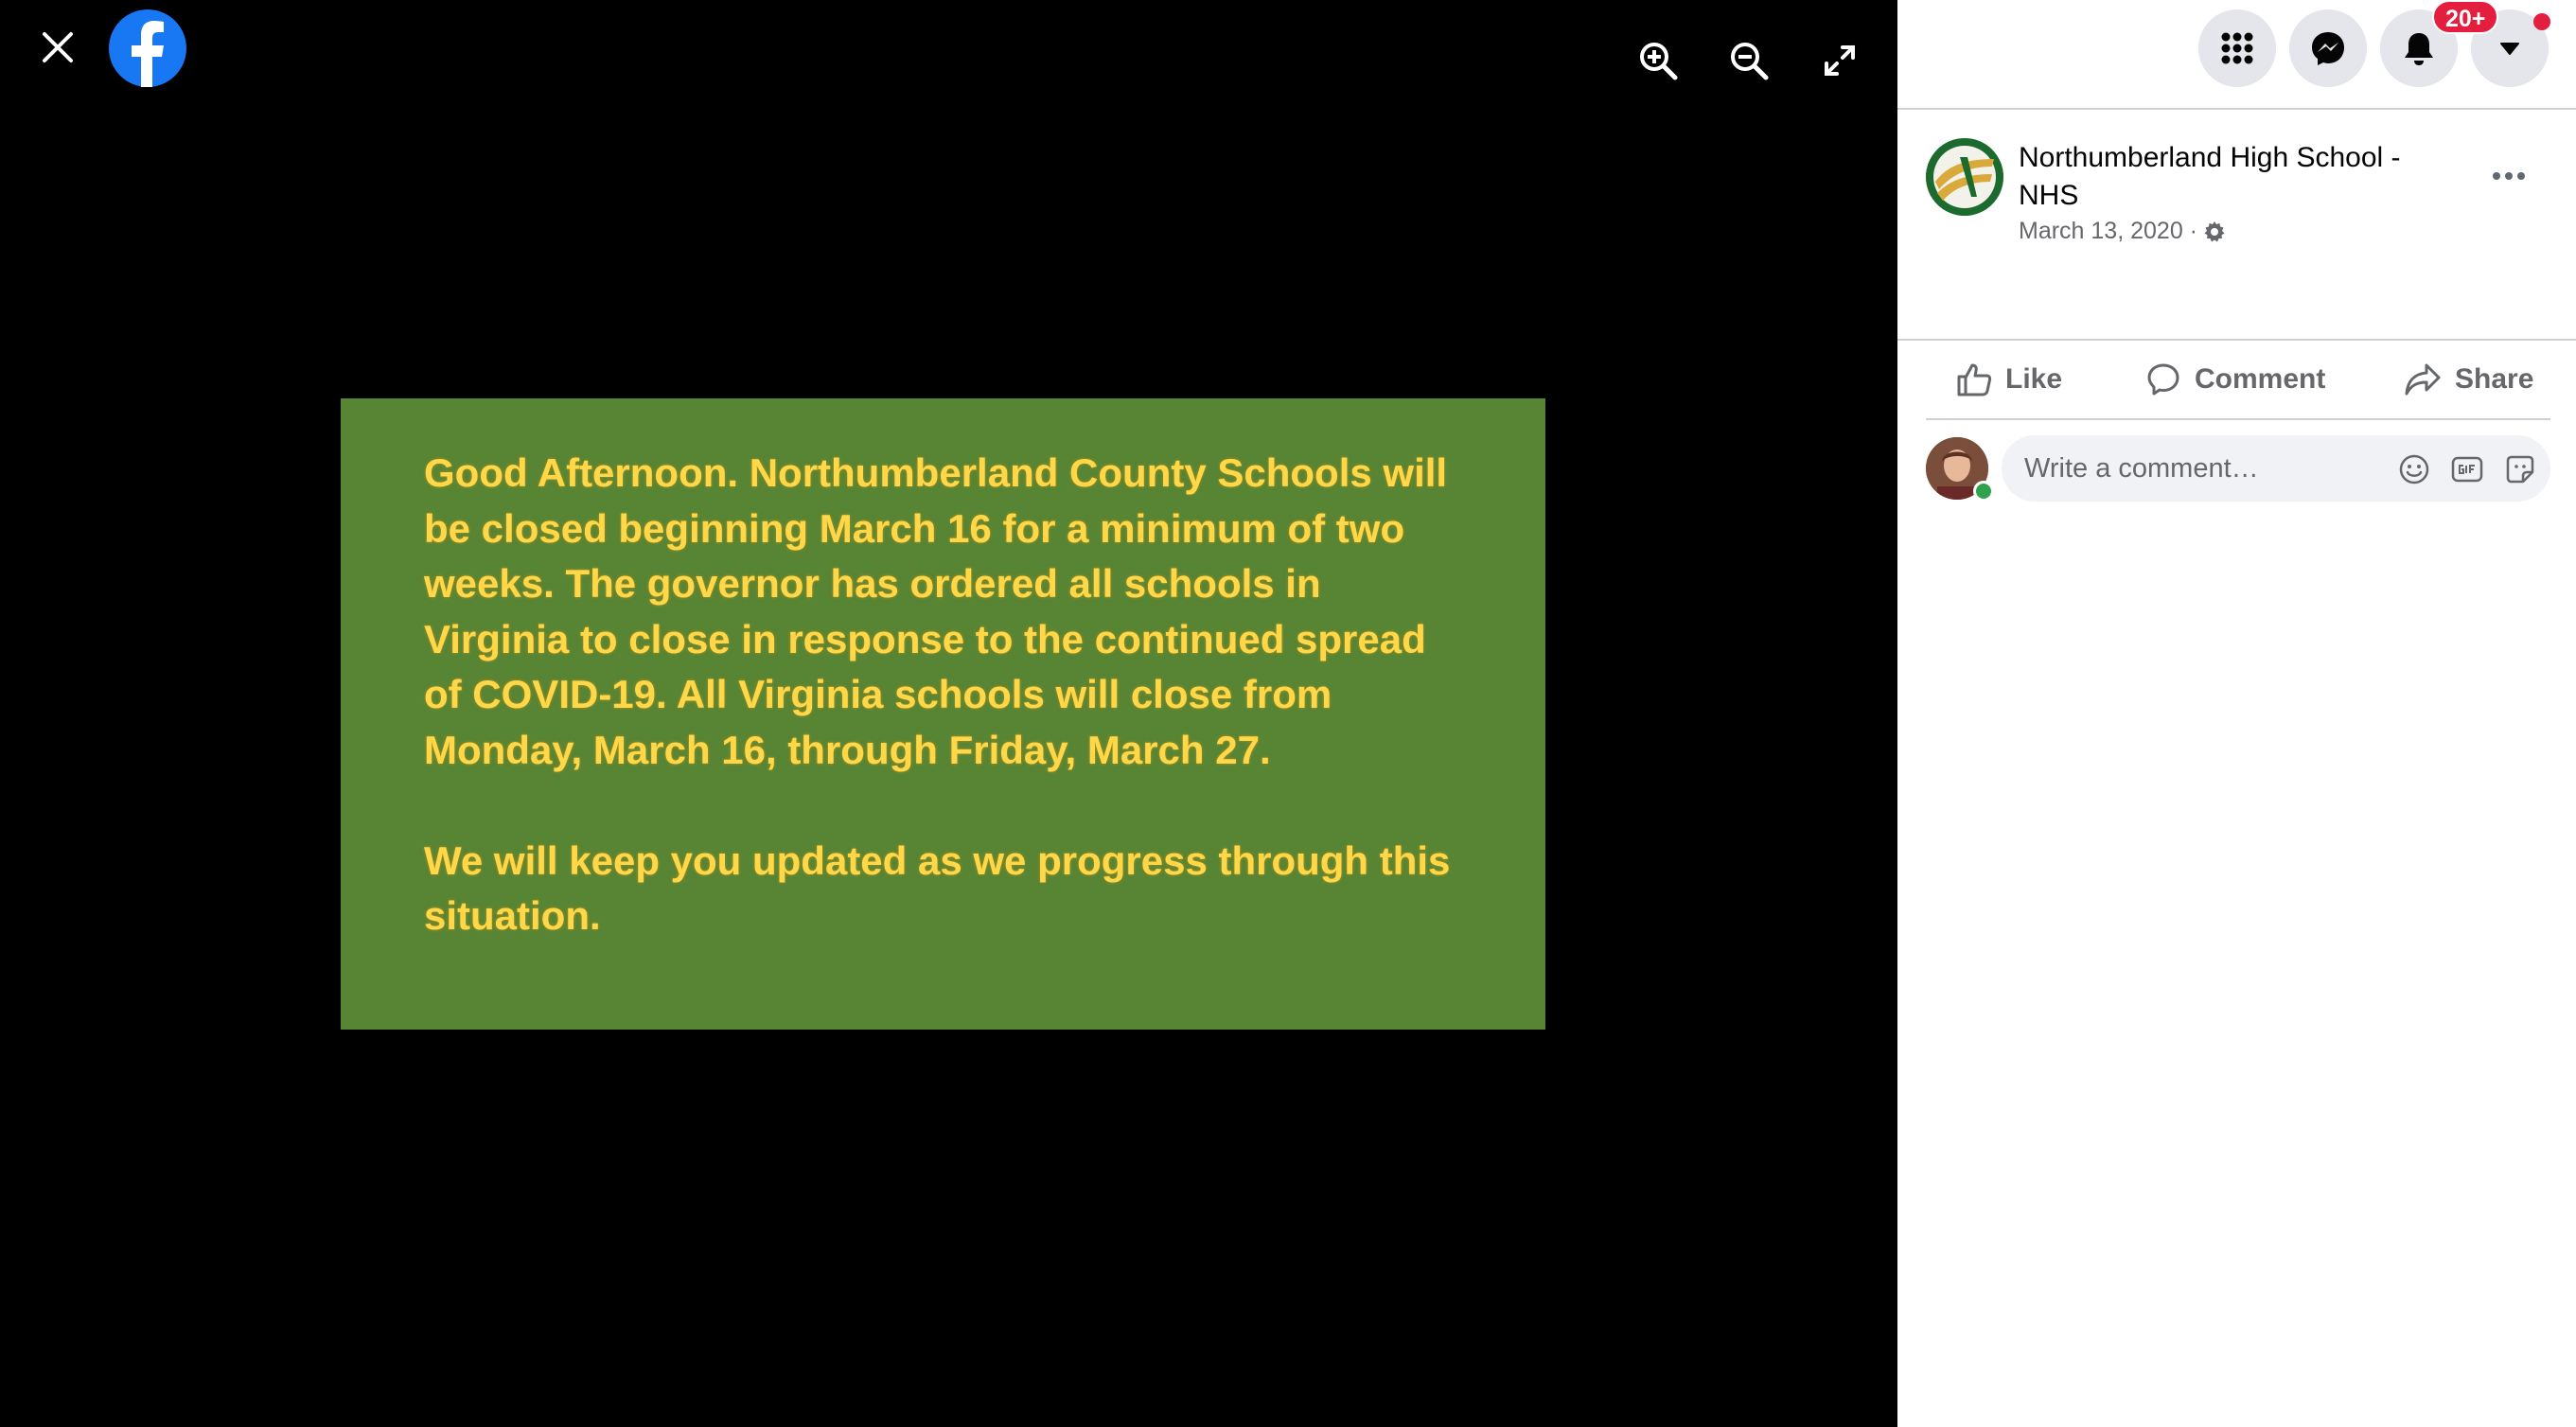  I want to click on page-name: Northumberland High School - NHS, so click(2241, 177).